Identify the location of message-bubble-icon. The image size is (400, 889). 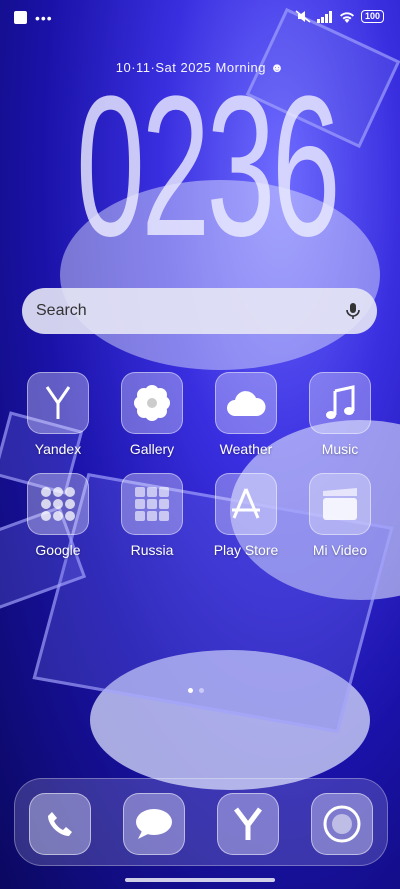
(154, 824).